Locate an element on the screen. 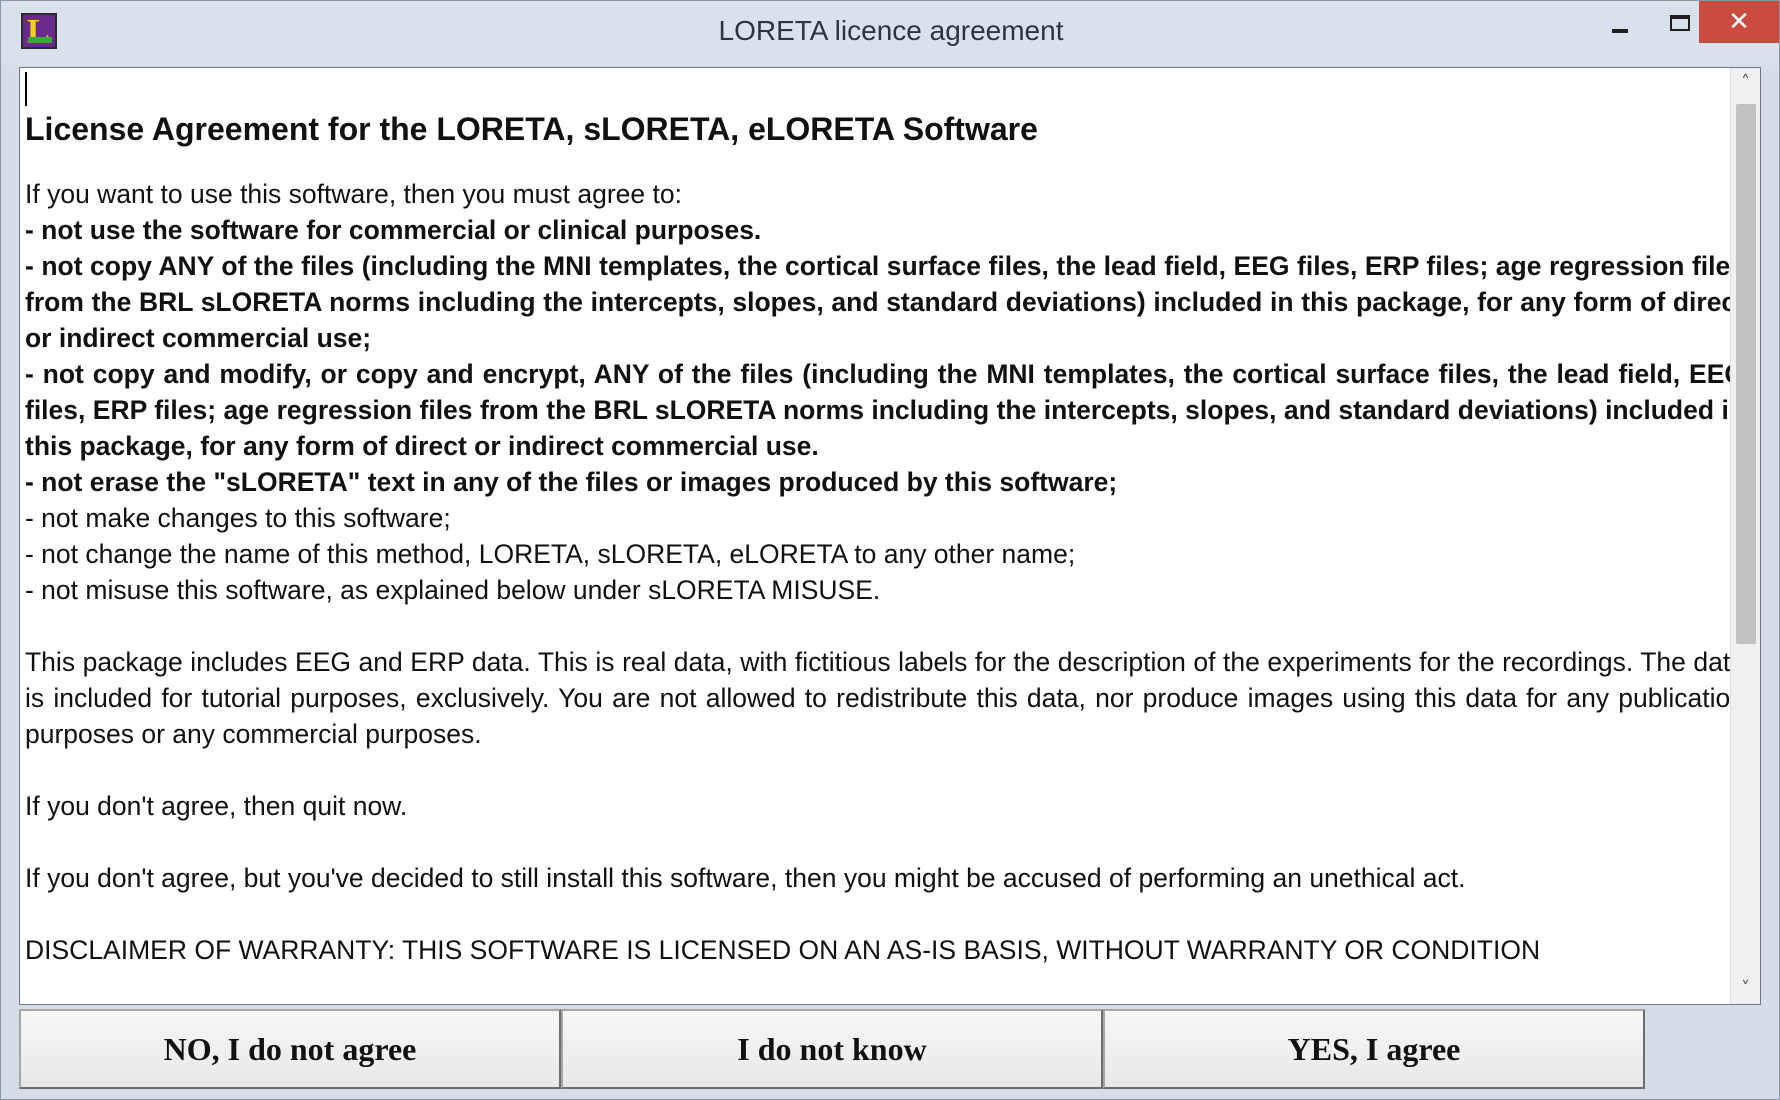 The width and height of the screenshot is (1780, 1100). quit-note: If you don't agree, then quit now. is located at coordinates (216, 806).